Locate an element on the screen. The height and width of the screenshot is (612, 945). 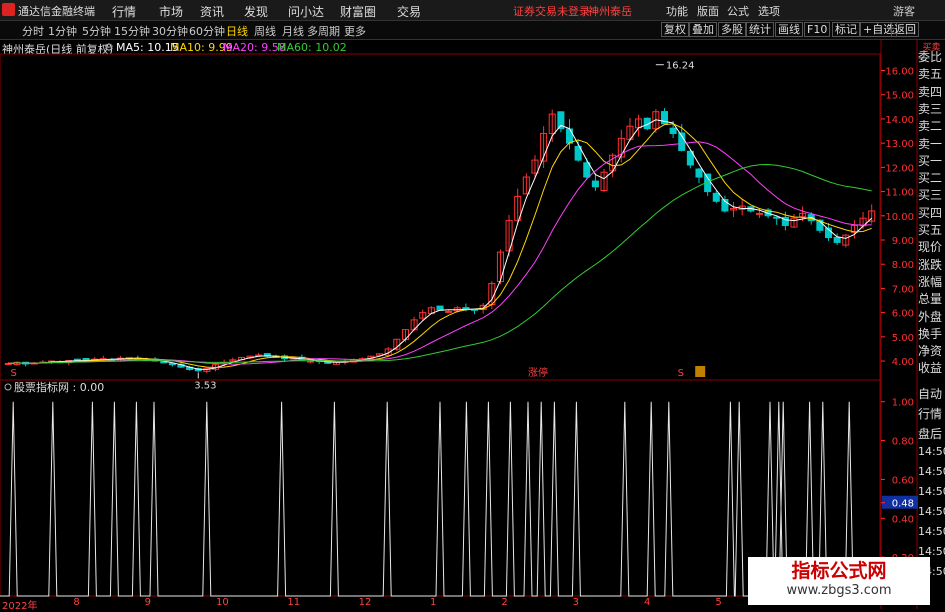
indicator-tick-label: 0.80 is located at coordinates (903, 442).